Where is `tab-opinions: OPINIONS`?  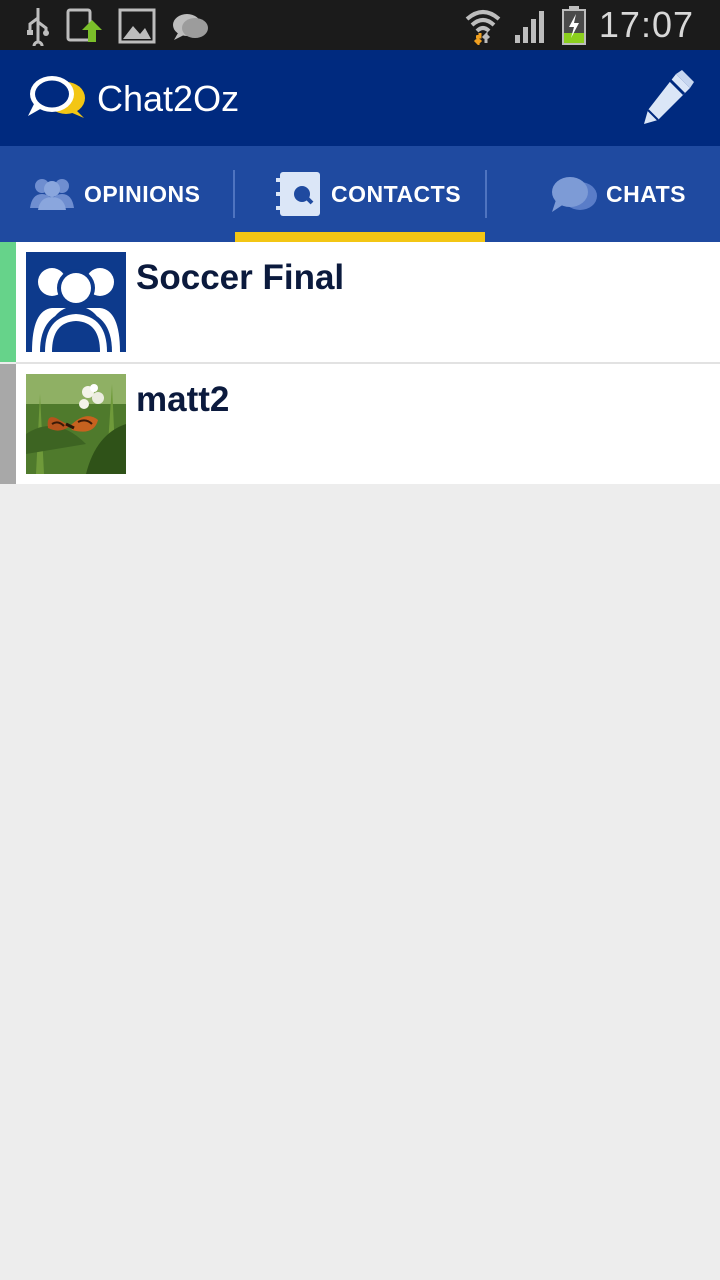 tab-opinions: OPINIONS is located at coordinates (114, 194).